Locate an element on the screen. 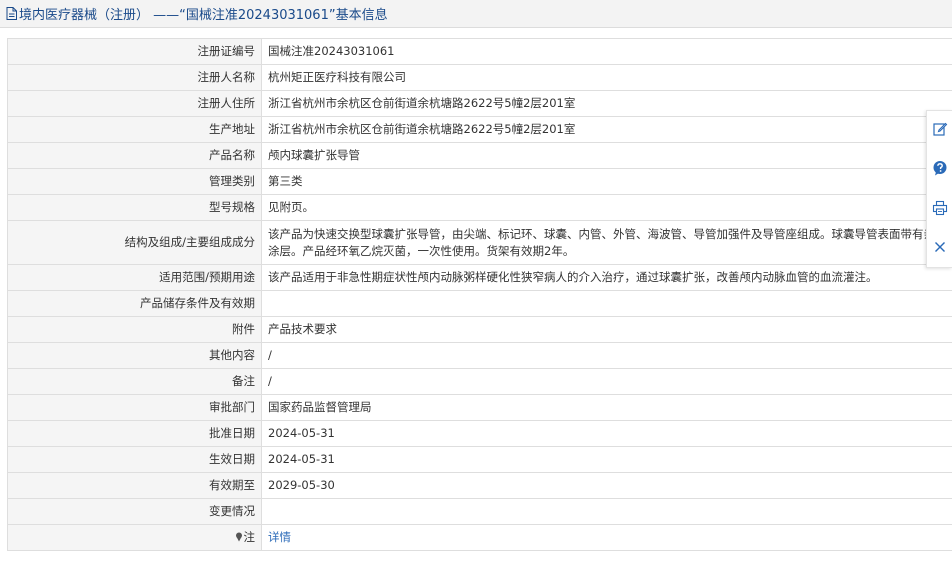  row-label: 生效日期 is located at coordinates (134, 459).